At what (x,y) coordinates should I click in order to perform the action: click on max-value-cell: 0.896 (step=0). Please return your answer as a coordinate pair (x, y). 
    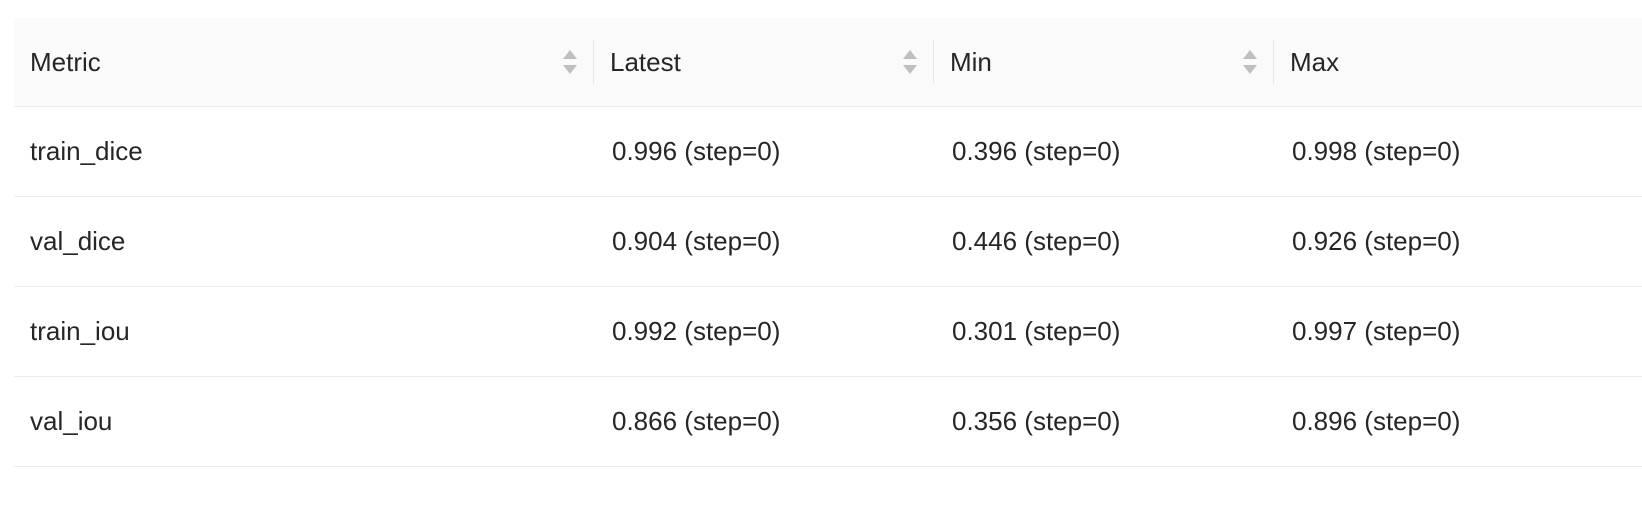
    Looking at the image, I should click on (1458, 421).